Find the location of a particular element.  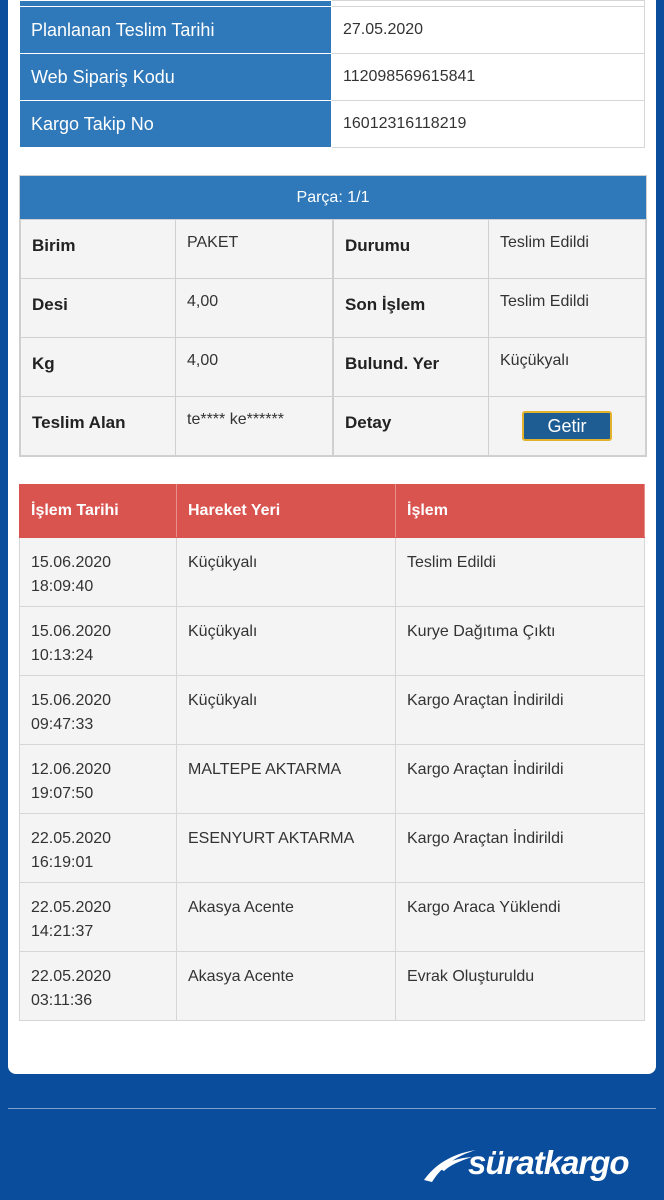

column-header-action: İşlem is located at coordinates (520, 511).